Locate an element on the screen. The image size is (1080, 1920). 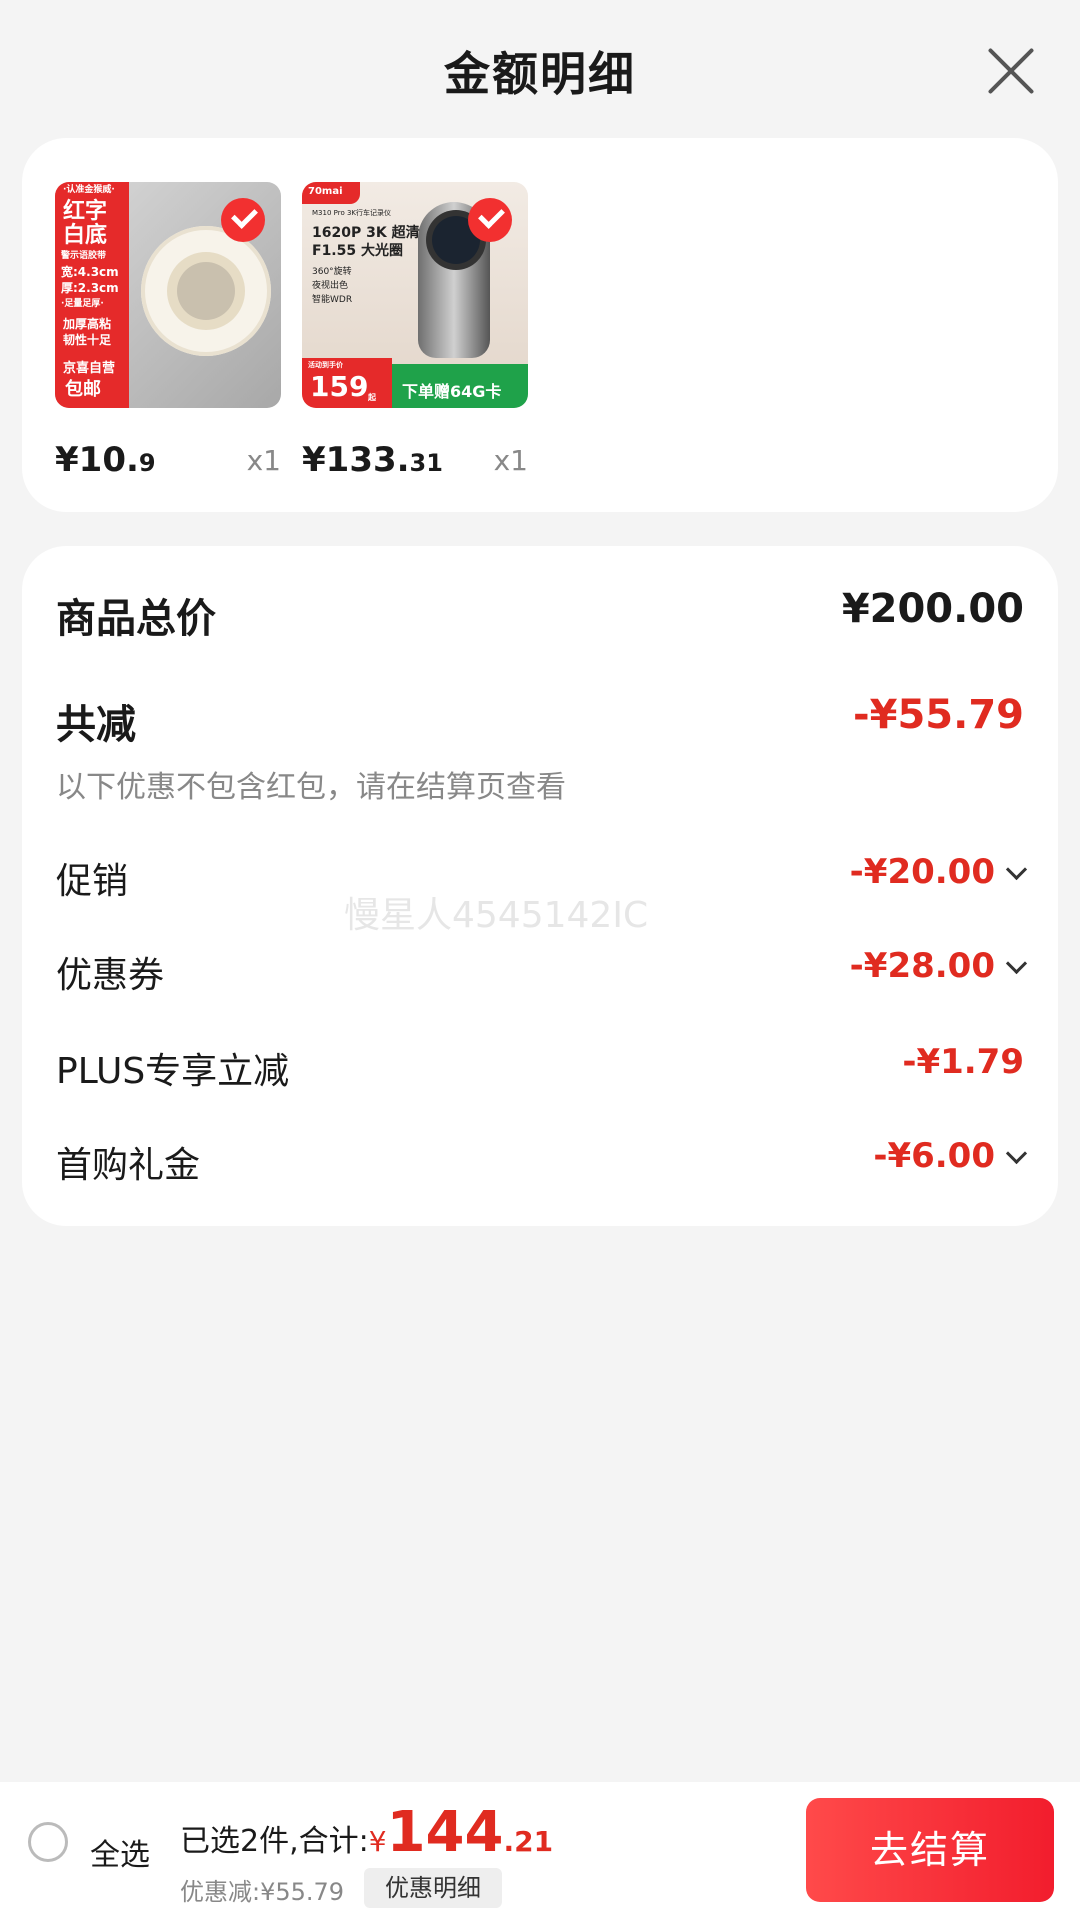
image-text: 厚:2.3cm is located at coordinates (90, 288).